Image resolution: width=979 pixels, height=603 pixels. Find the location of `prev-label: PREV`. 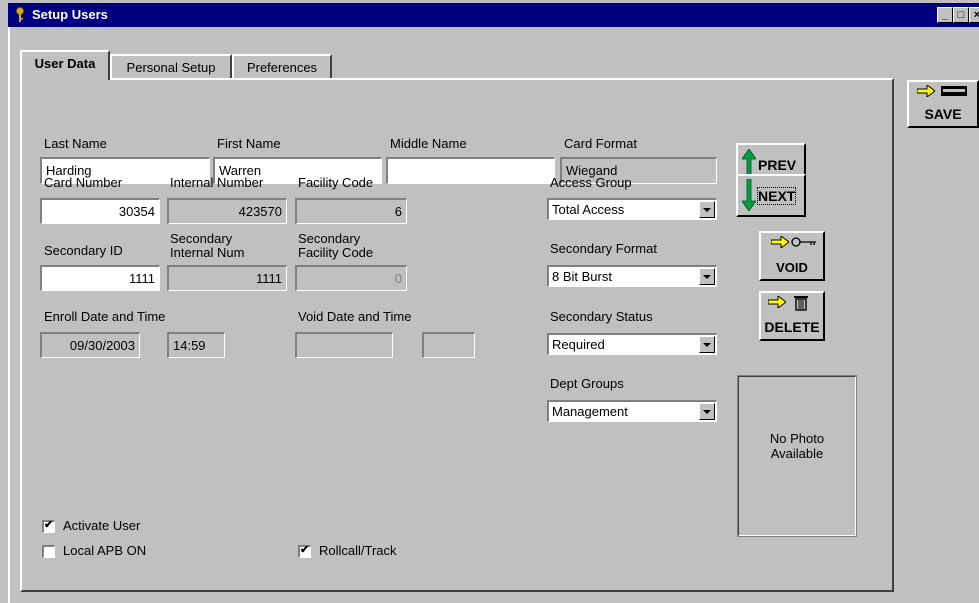

prev-label: PREV is located at coordinates (777, 165).